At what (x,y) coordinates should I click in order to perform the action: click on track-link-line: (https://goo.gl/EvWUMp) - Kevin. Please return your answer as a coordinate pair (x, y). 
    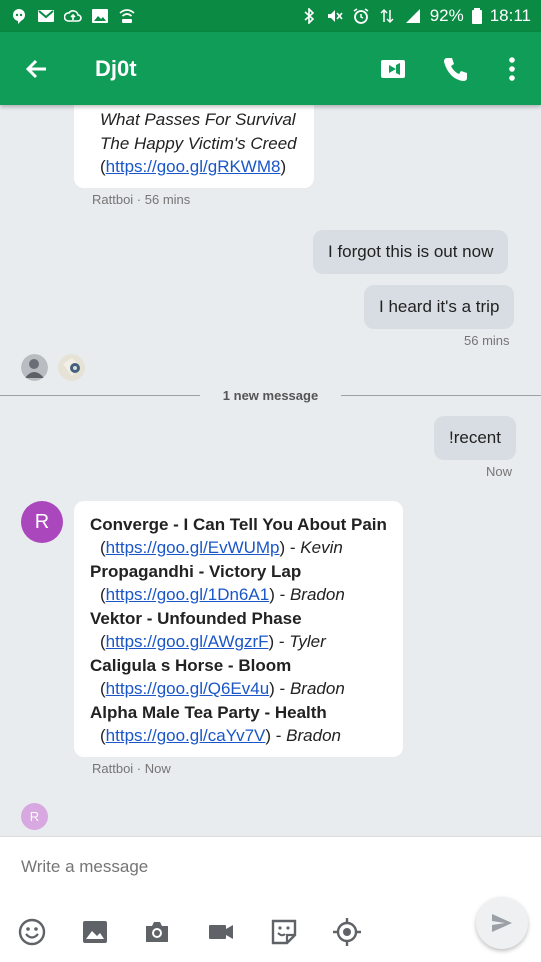
    Looking at the image, I should click on (250, 548).